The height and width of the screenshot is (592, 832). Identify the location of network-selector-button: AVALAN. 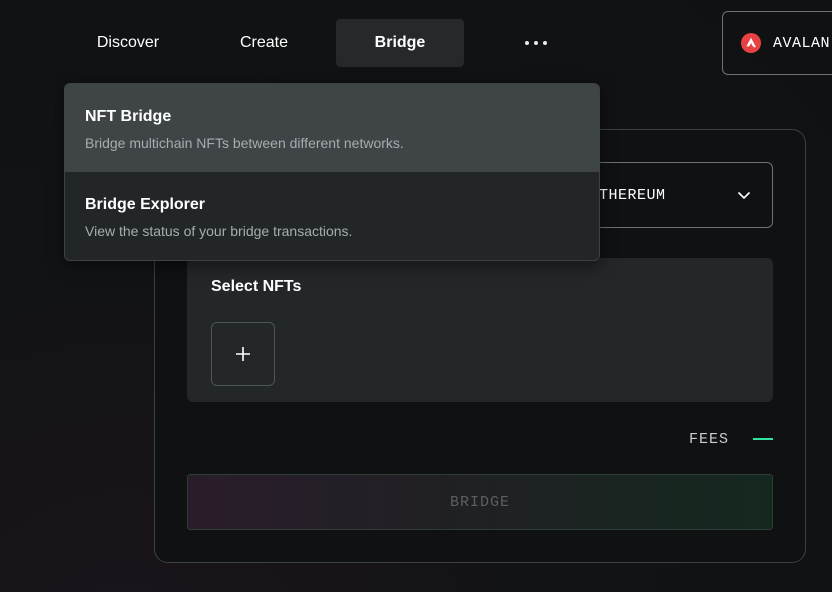
(777, 43).